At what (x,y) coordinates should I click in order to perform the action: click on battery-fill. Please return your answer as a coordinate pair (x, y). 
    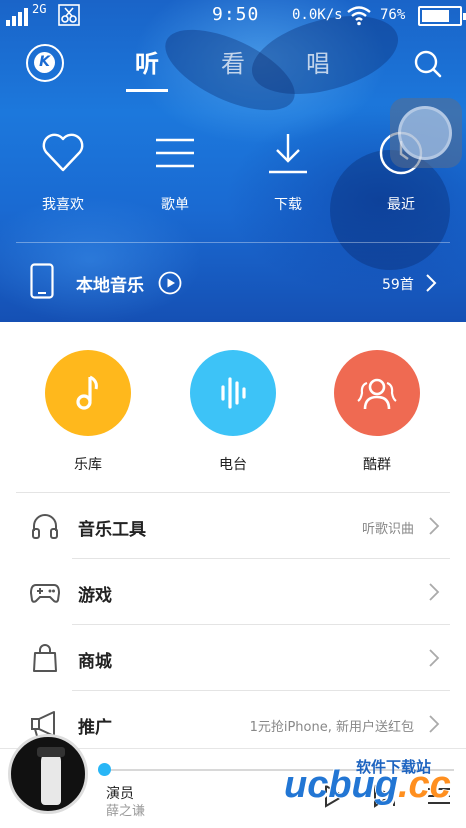
    Looking at the image, I should click on (436, 16).